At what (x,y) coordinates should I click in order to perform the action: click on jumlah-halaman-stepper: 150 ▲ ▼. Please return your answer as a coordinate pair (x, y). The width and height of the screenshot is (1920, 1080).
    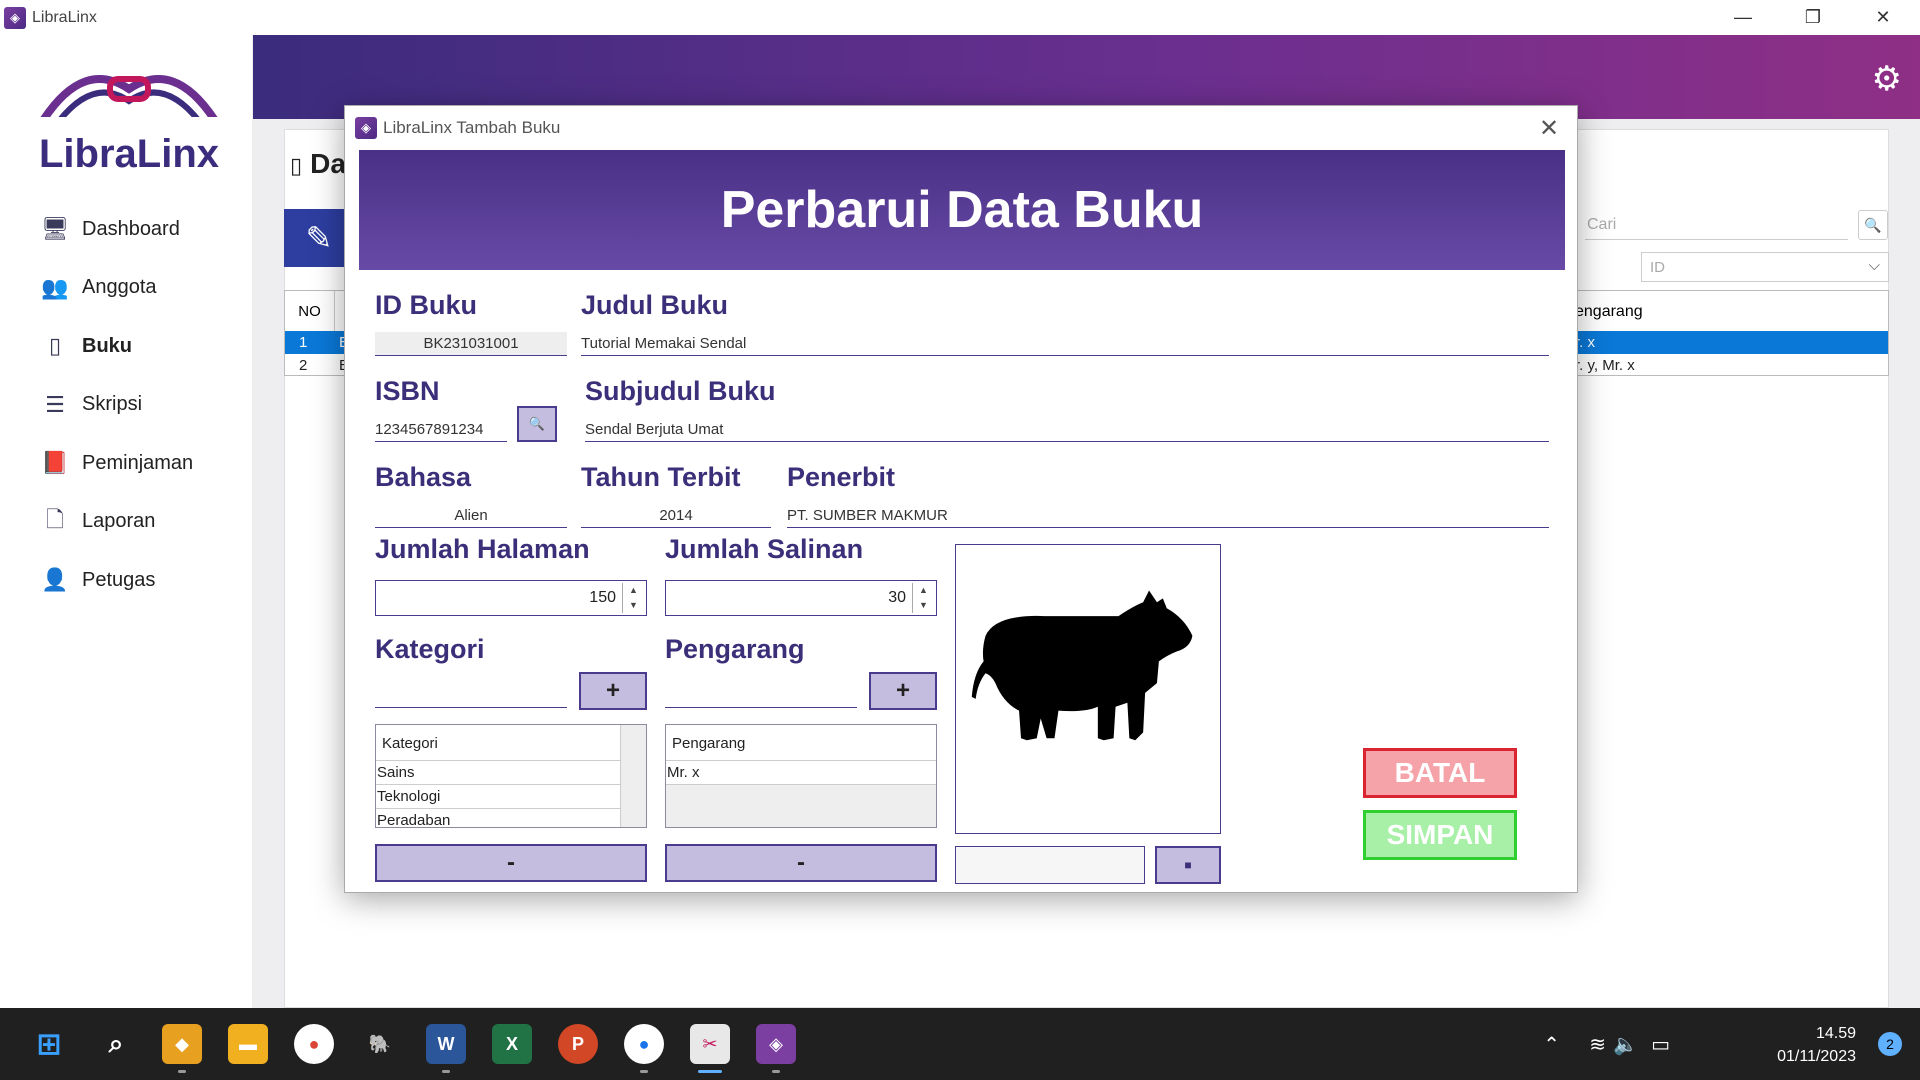
    Looking at the image, I should click on (511, 598).